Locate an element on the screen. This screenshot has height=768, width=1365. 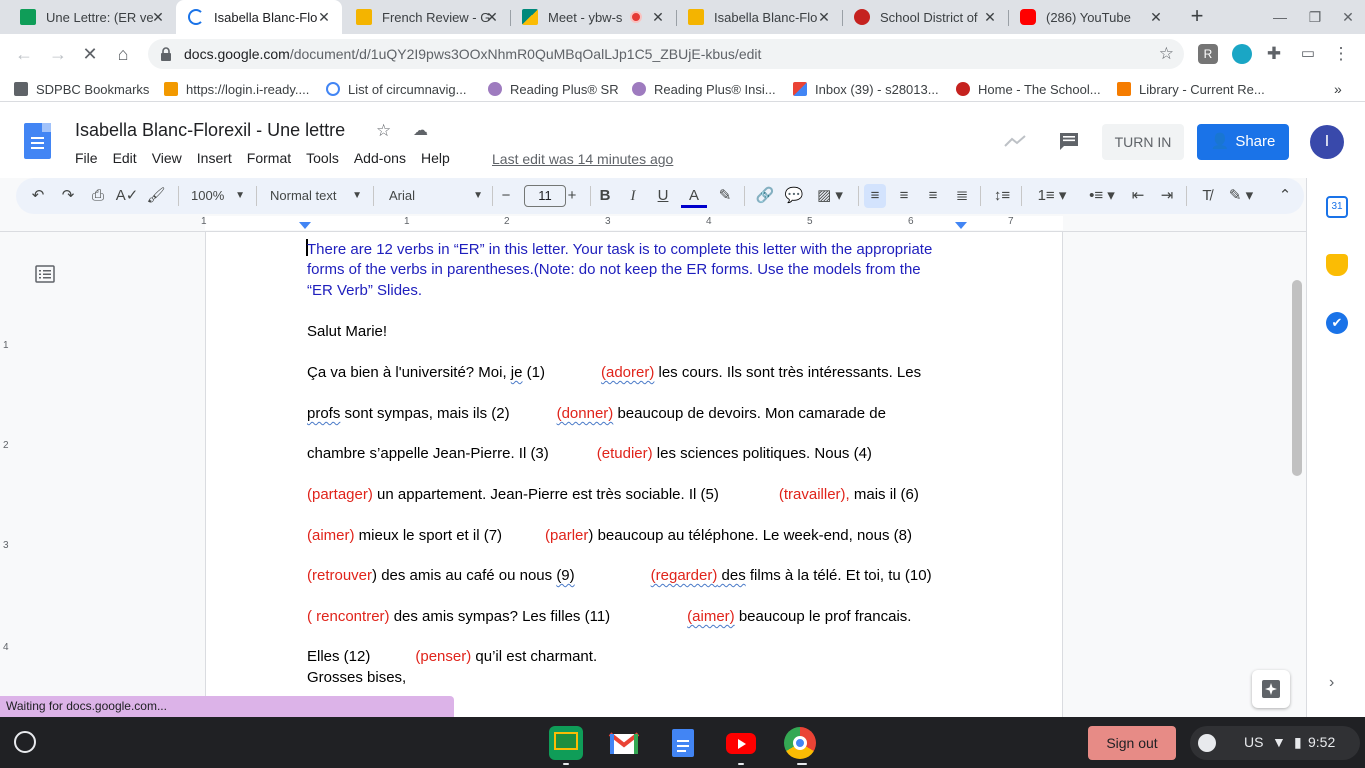
print-icon: ⎙ is located at coordinates (98, 196).